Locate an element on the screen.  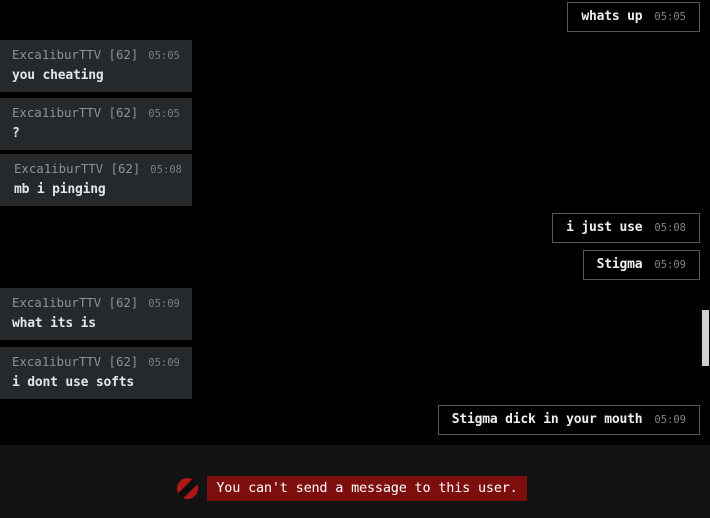
message-text: i just use is located at coordinates (604, 227).